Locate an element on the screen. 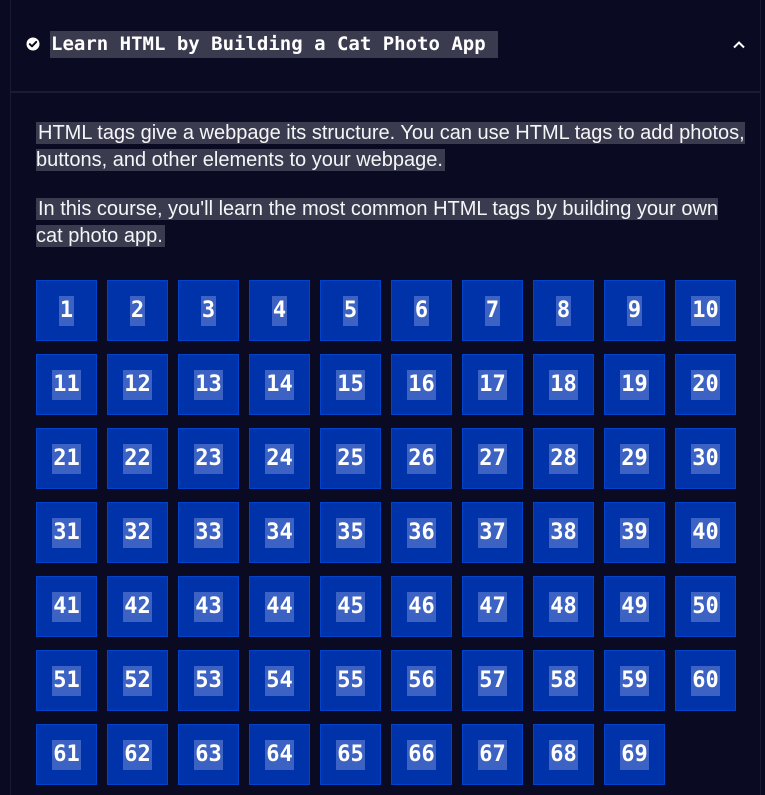  step-number: 9 is located at coordinates (634, 310).